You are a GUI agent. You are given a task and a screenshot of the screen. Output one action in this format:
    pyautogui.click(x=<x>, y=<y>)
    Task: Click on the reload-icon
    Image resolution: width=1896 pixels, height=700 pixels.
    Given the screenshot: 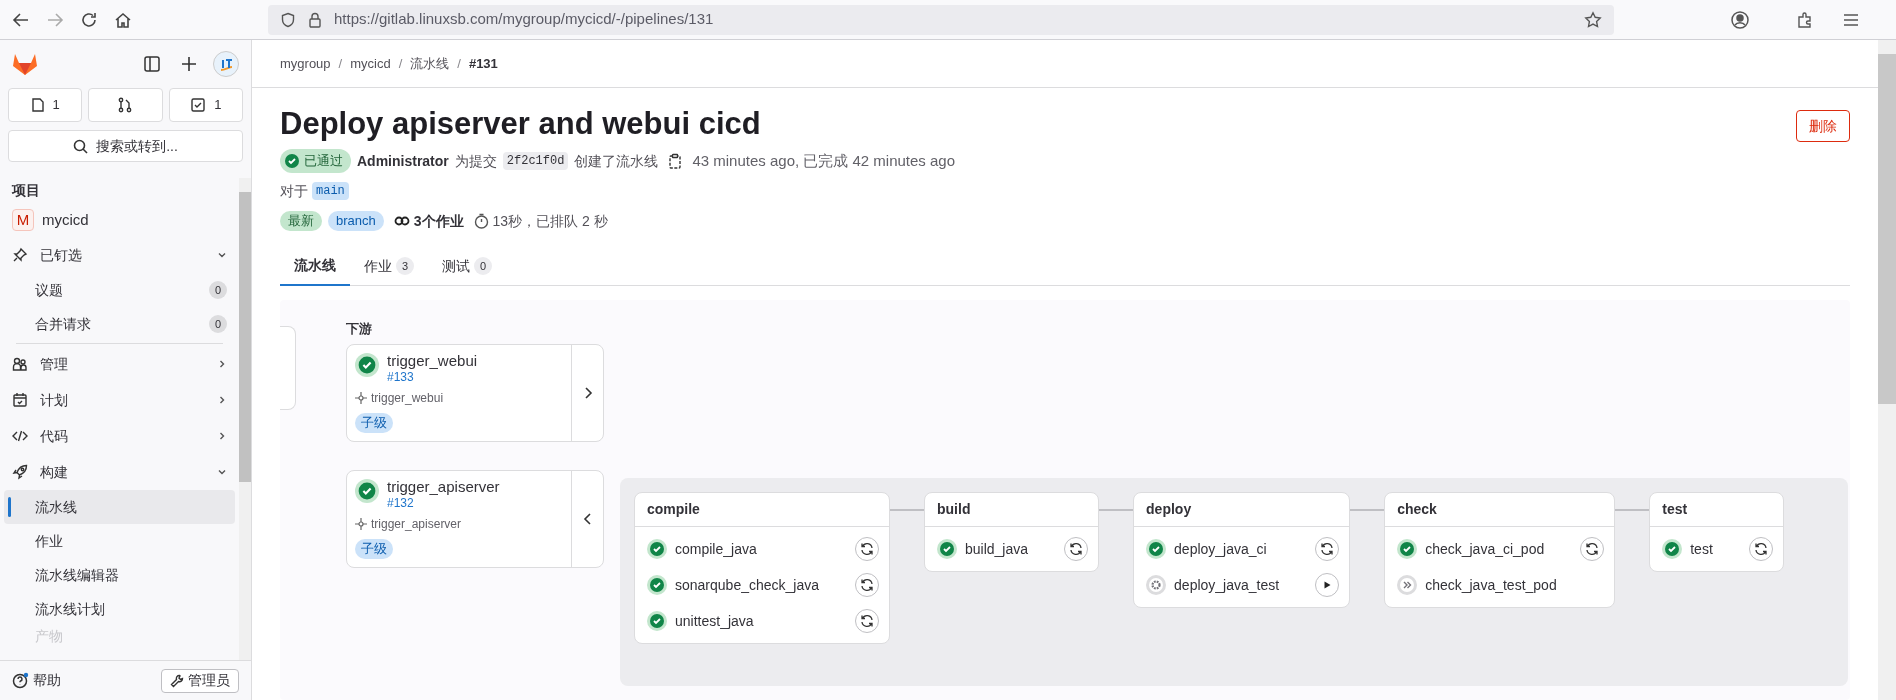 What is the action you would take?
    pyautogui.click(x=89, y=19)
    